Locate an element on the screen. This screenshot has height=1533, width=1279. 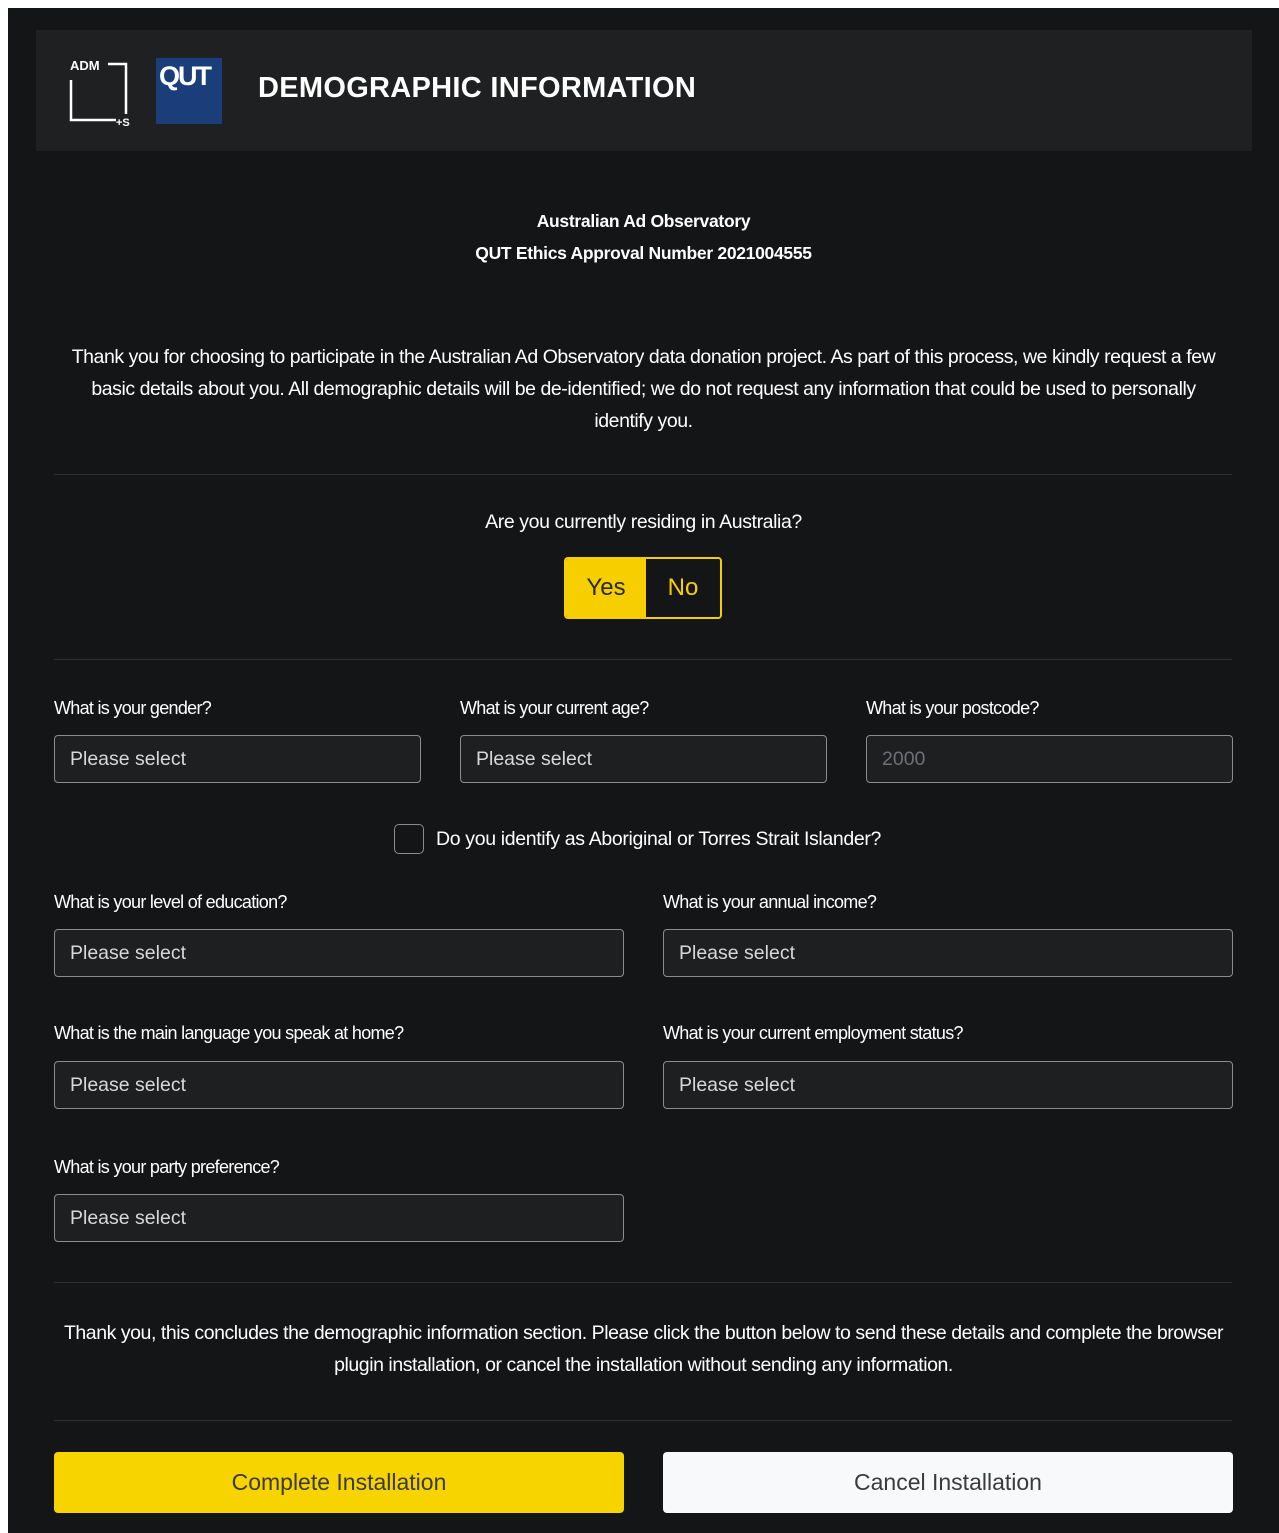
employment-label: What is your current employment status? is located at coordinates (813, 1033).